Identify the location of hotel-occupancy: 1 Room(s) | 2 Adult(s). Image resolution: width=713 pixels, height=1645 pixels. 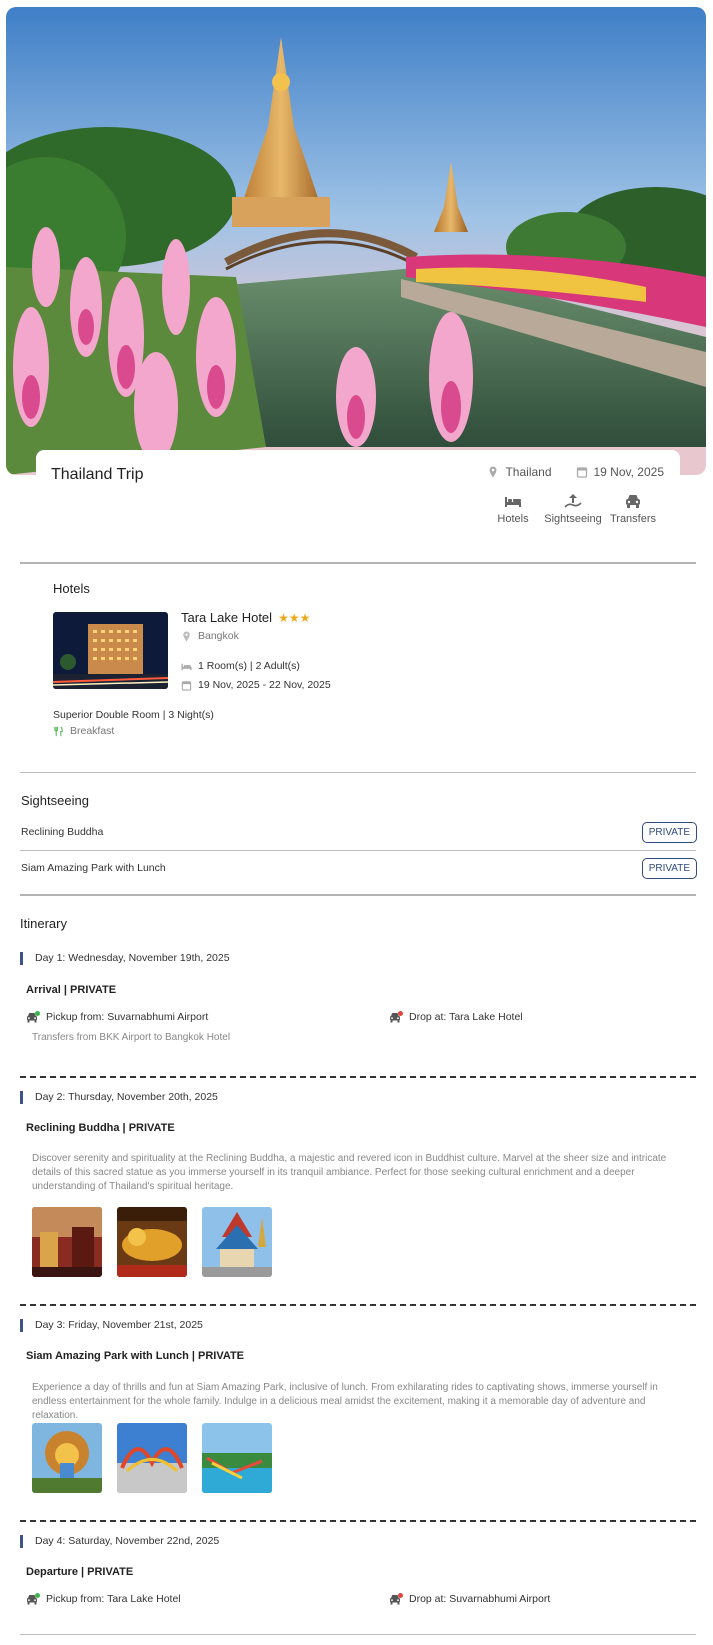
(240, 666).